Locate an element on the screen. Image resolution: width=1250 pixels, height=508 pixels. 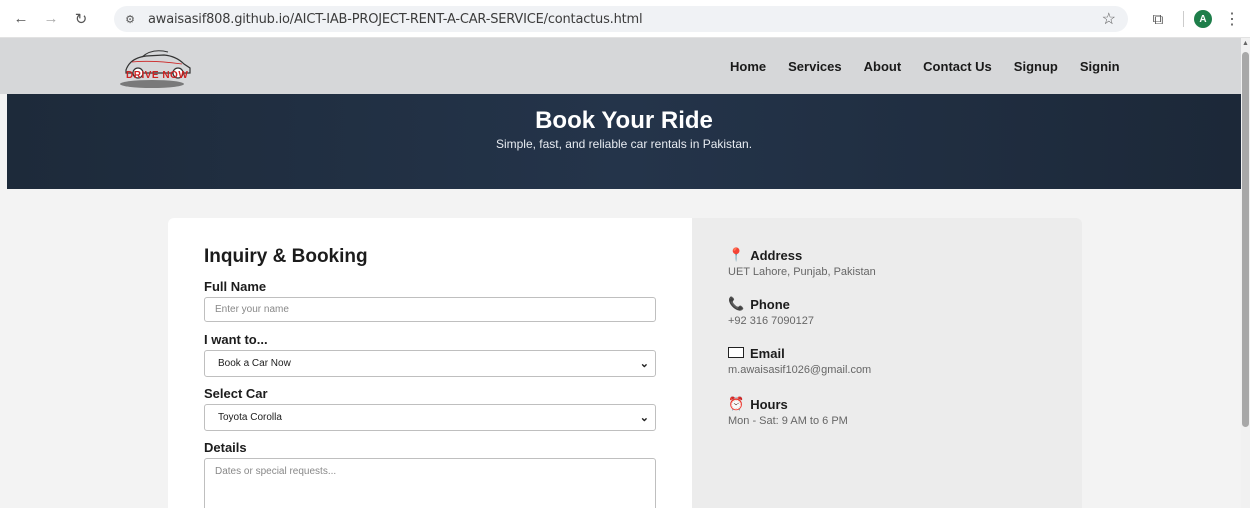
nav-home: Home is located at coordinates (748, 66).